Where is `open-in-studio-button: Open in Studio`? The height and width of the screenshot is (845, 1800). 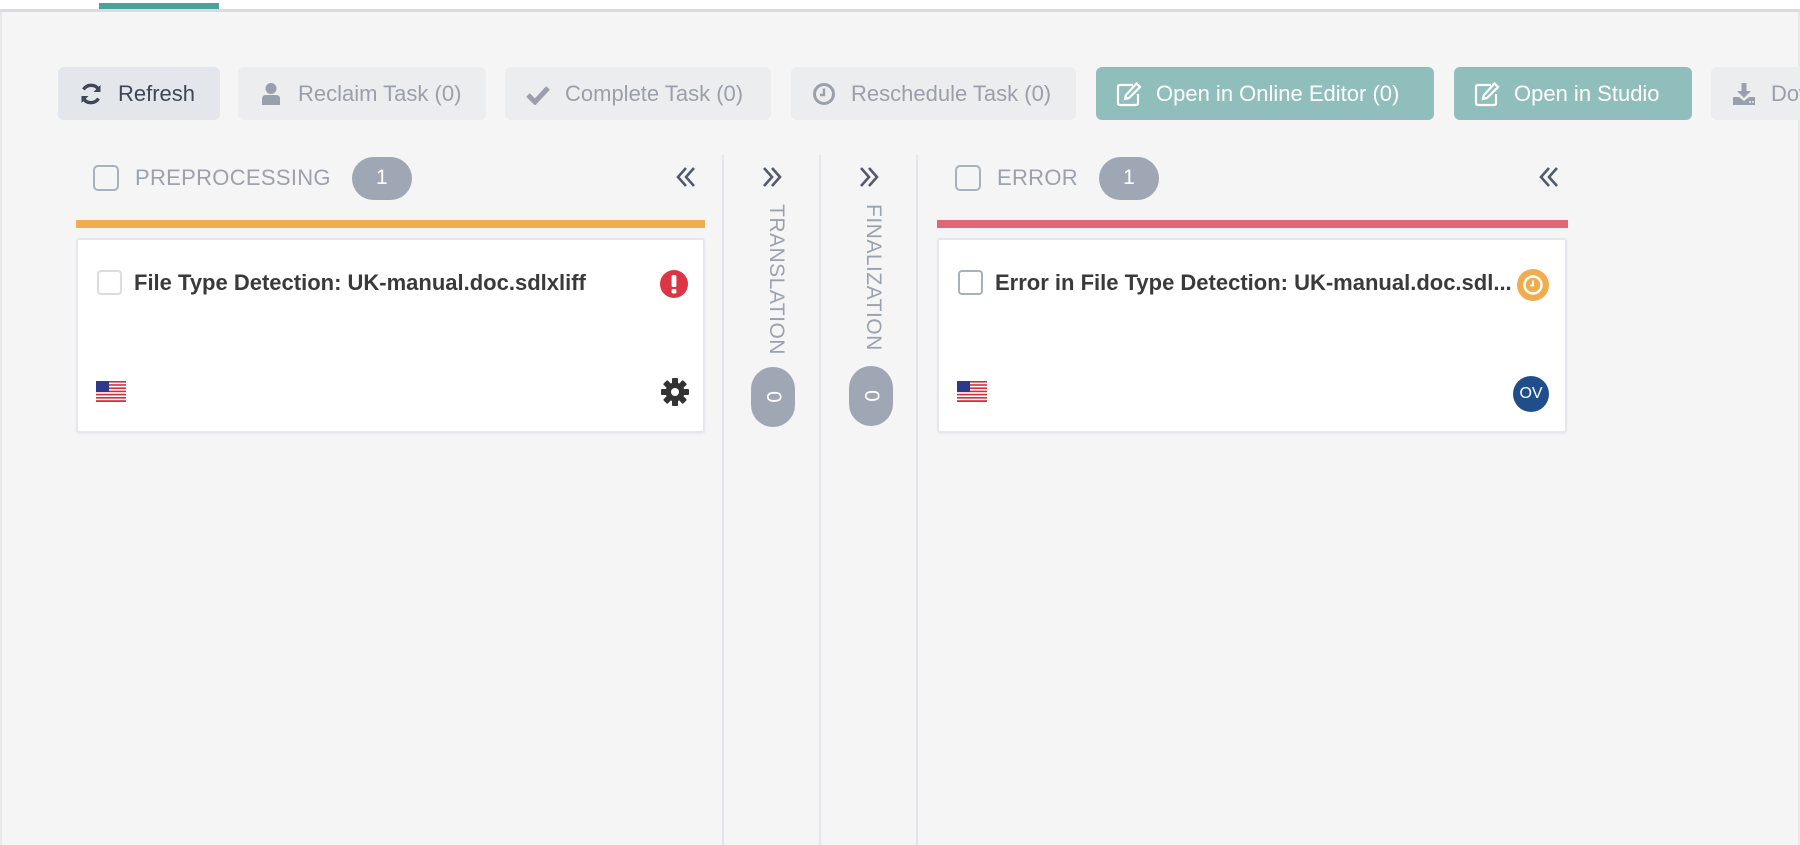 open-in-studio-button: Open in Studio is located at coordinates (1573, 93).